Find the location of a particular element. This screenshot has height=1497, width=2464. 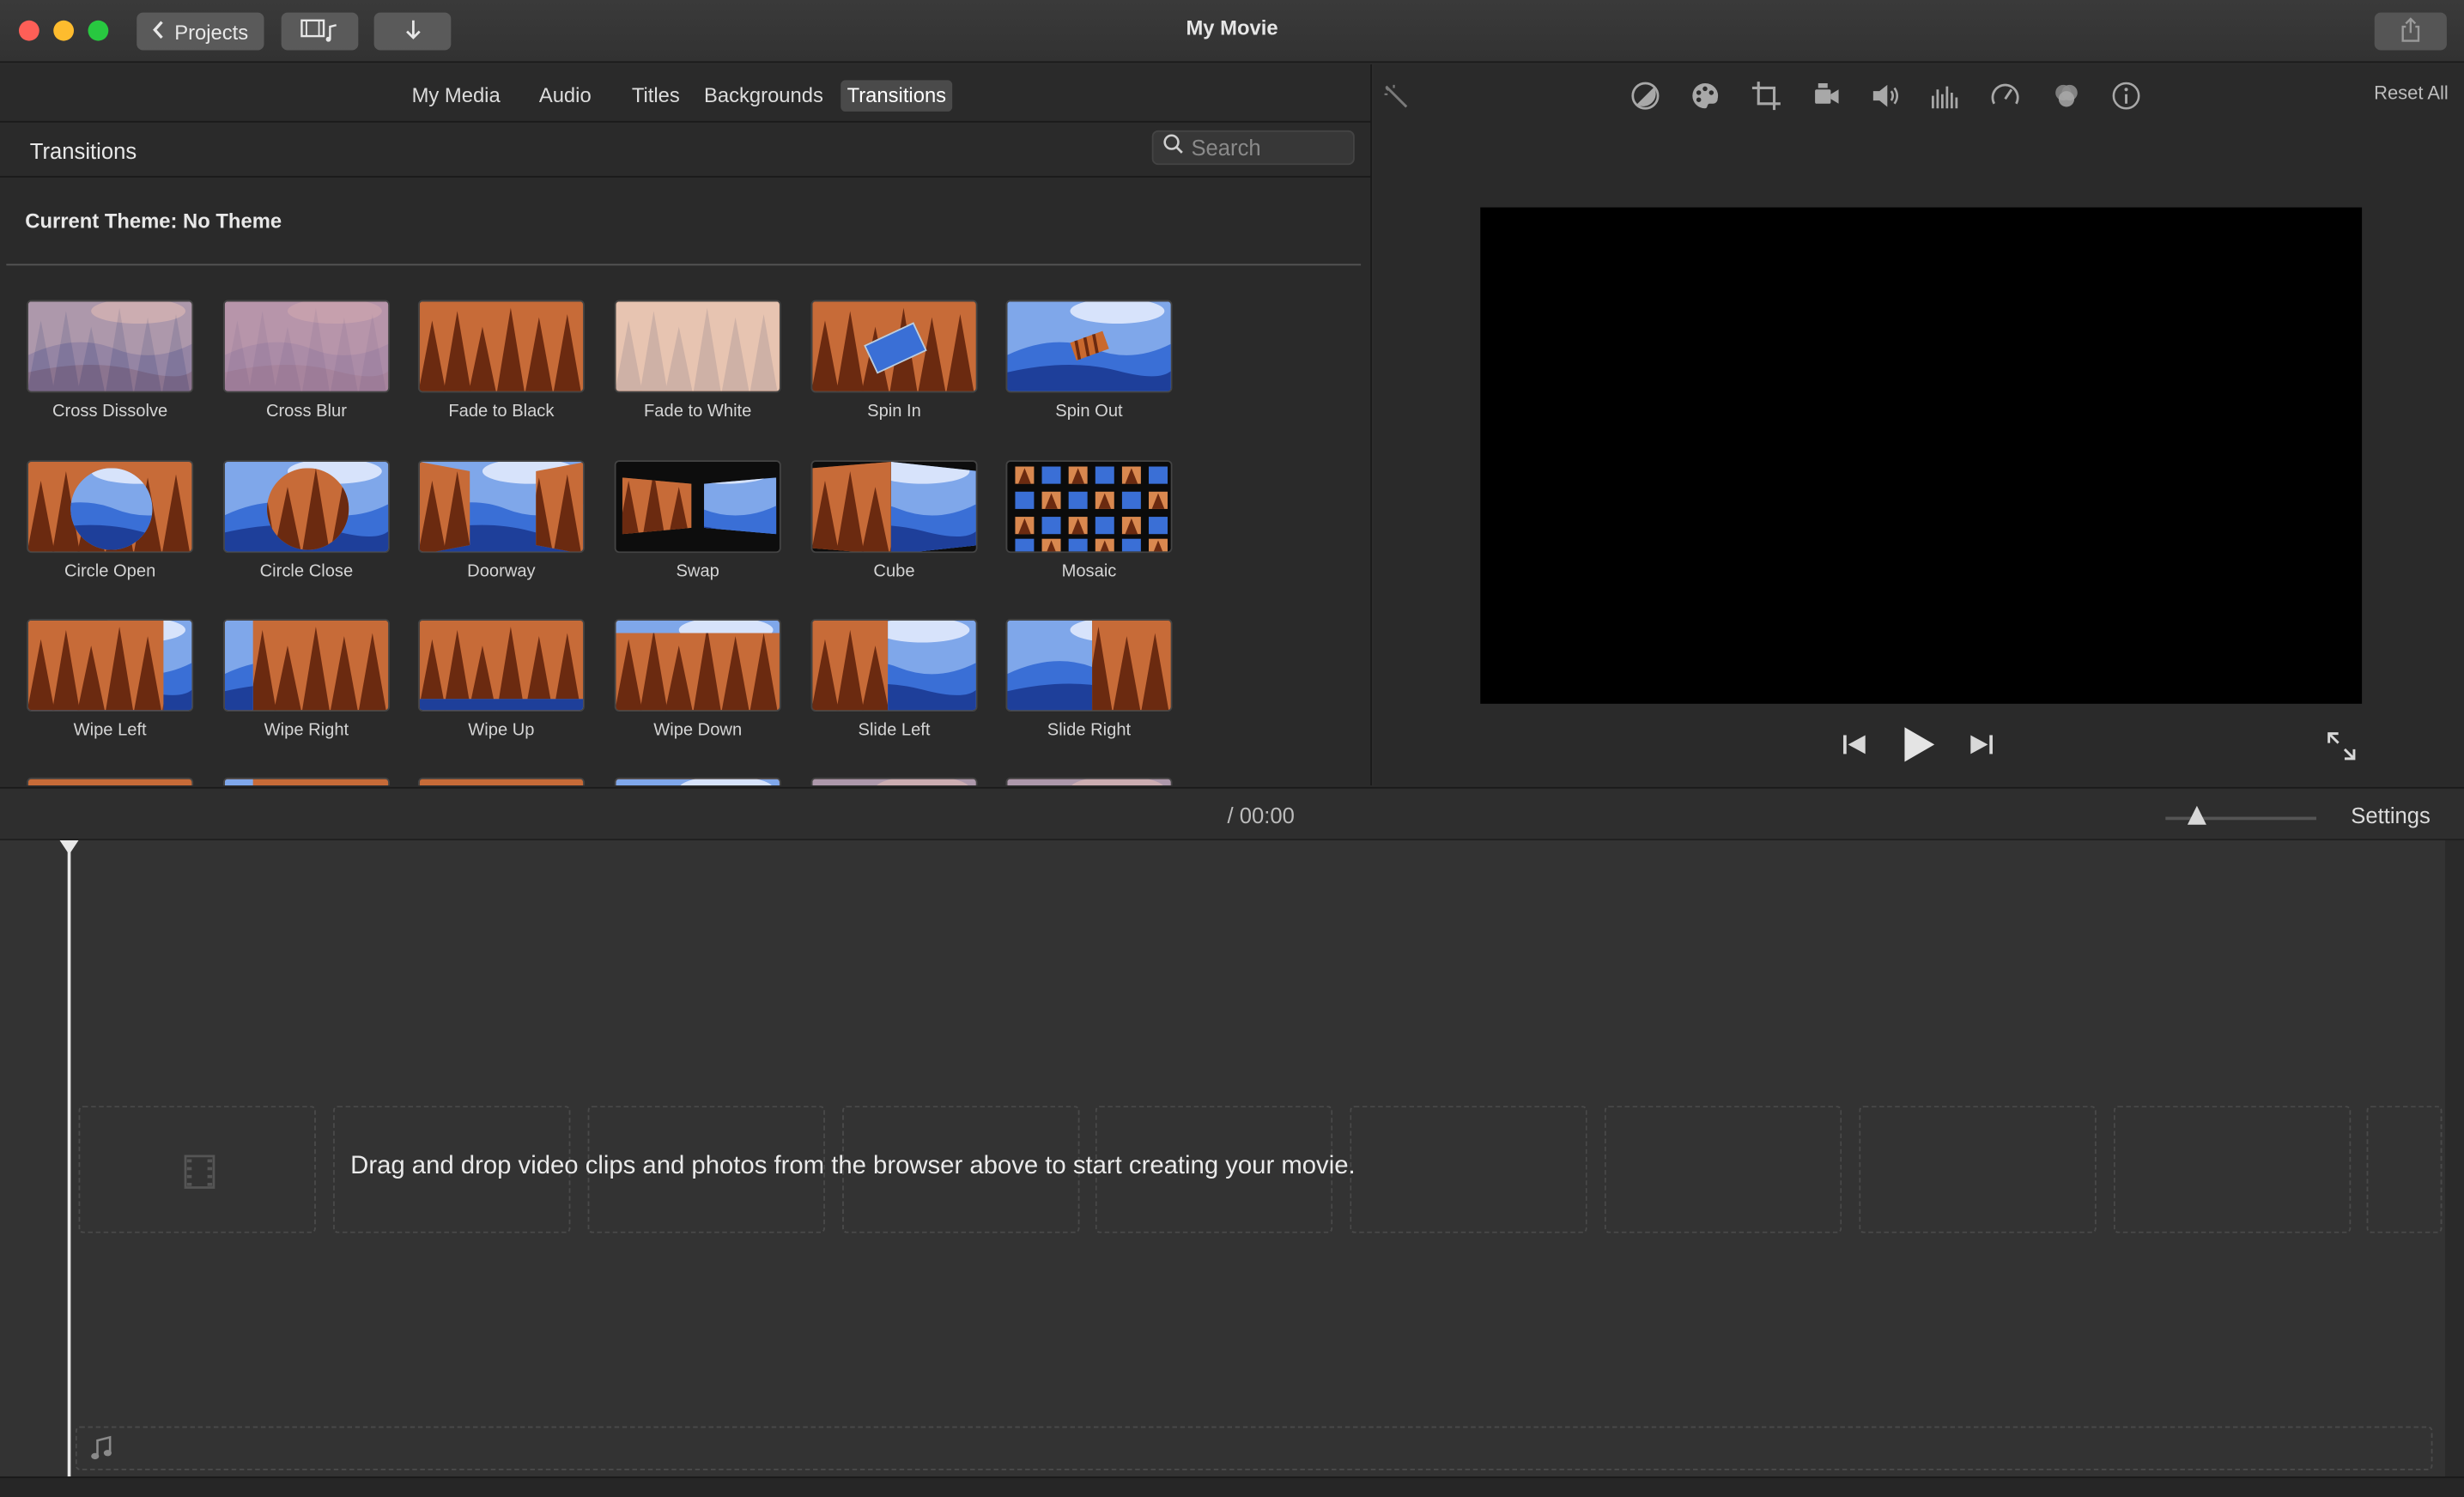

transition-tile: Wipe Right is located at coordinates (306, 679).